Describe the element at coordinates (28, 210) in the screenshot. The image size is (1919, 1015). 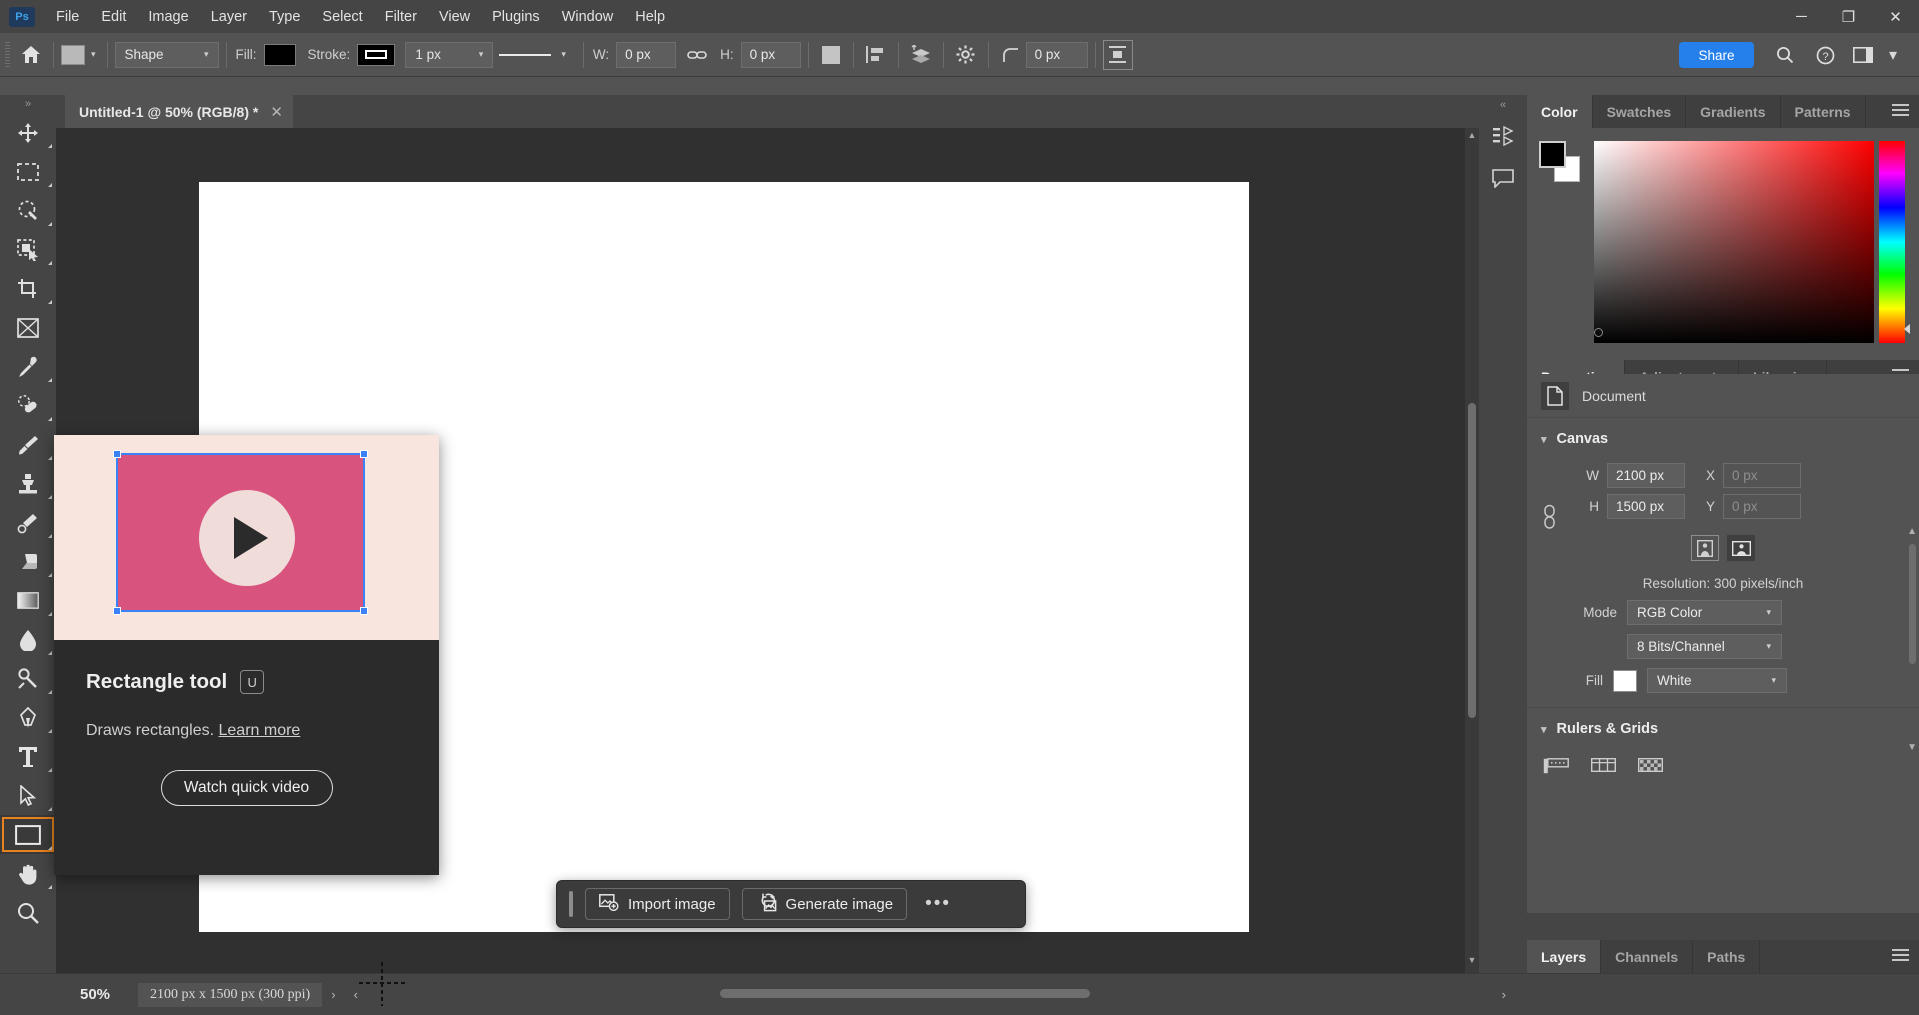
I see `lasso-tool` at that location.